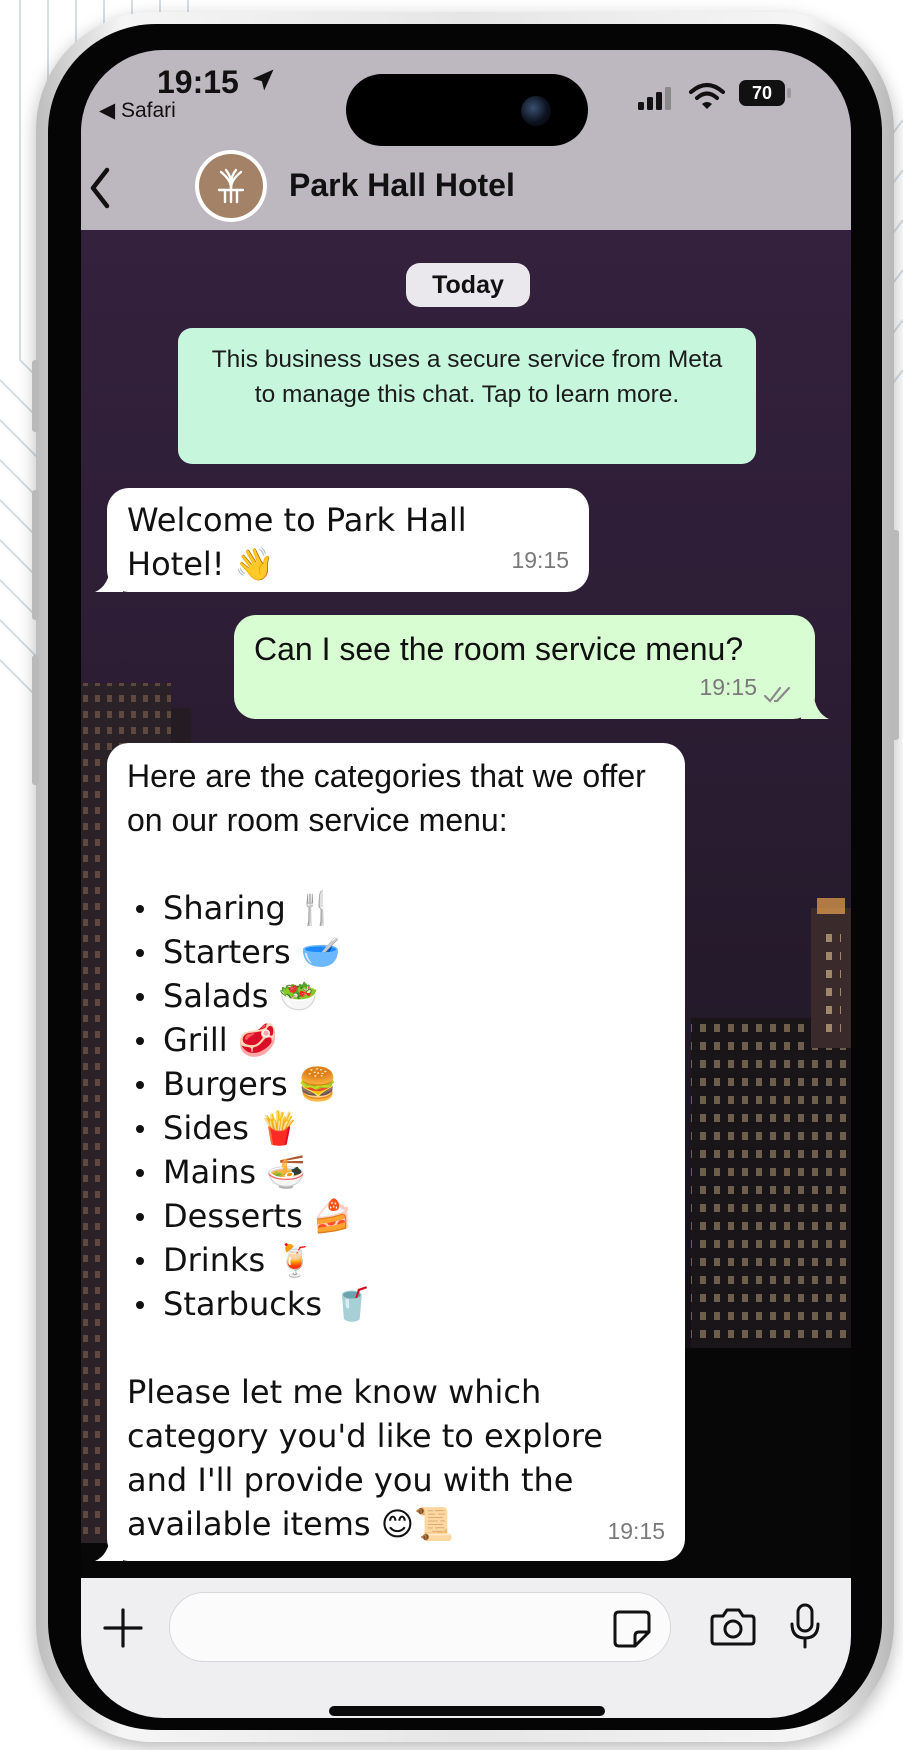  I want to click on chat-header: 19:15 ◀ Safari 70 Park Hall Hotel, so click(466, 140).